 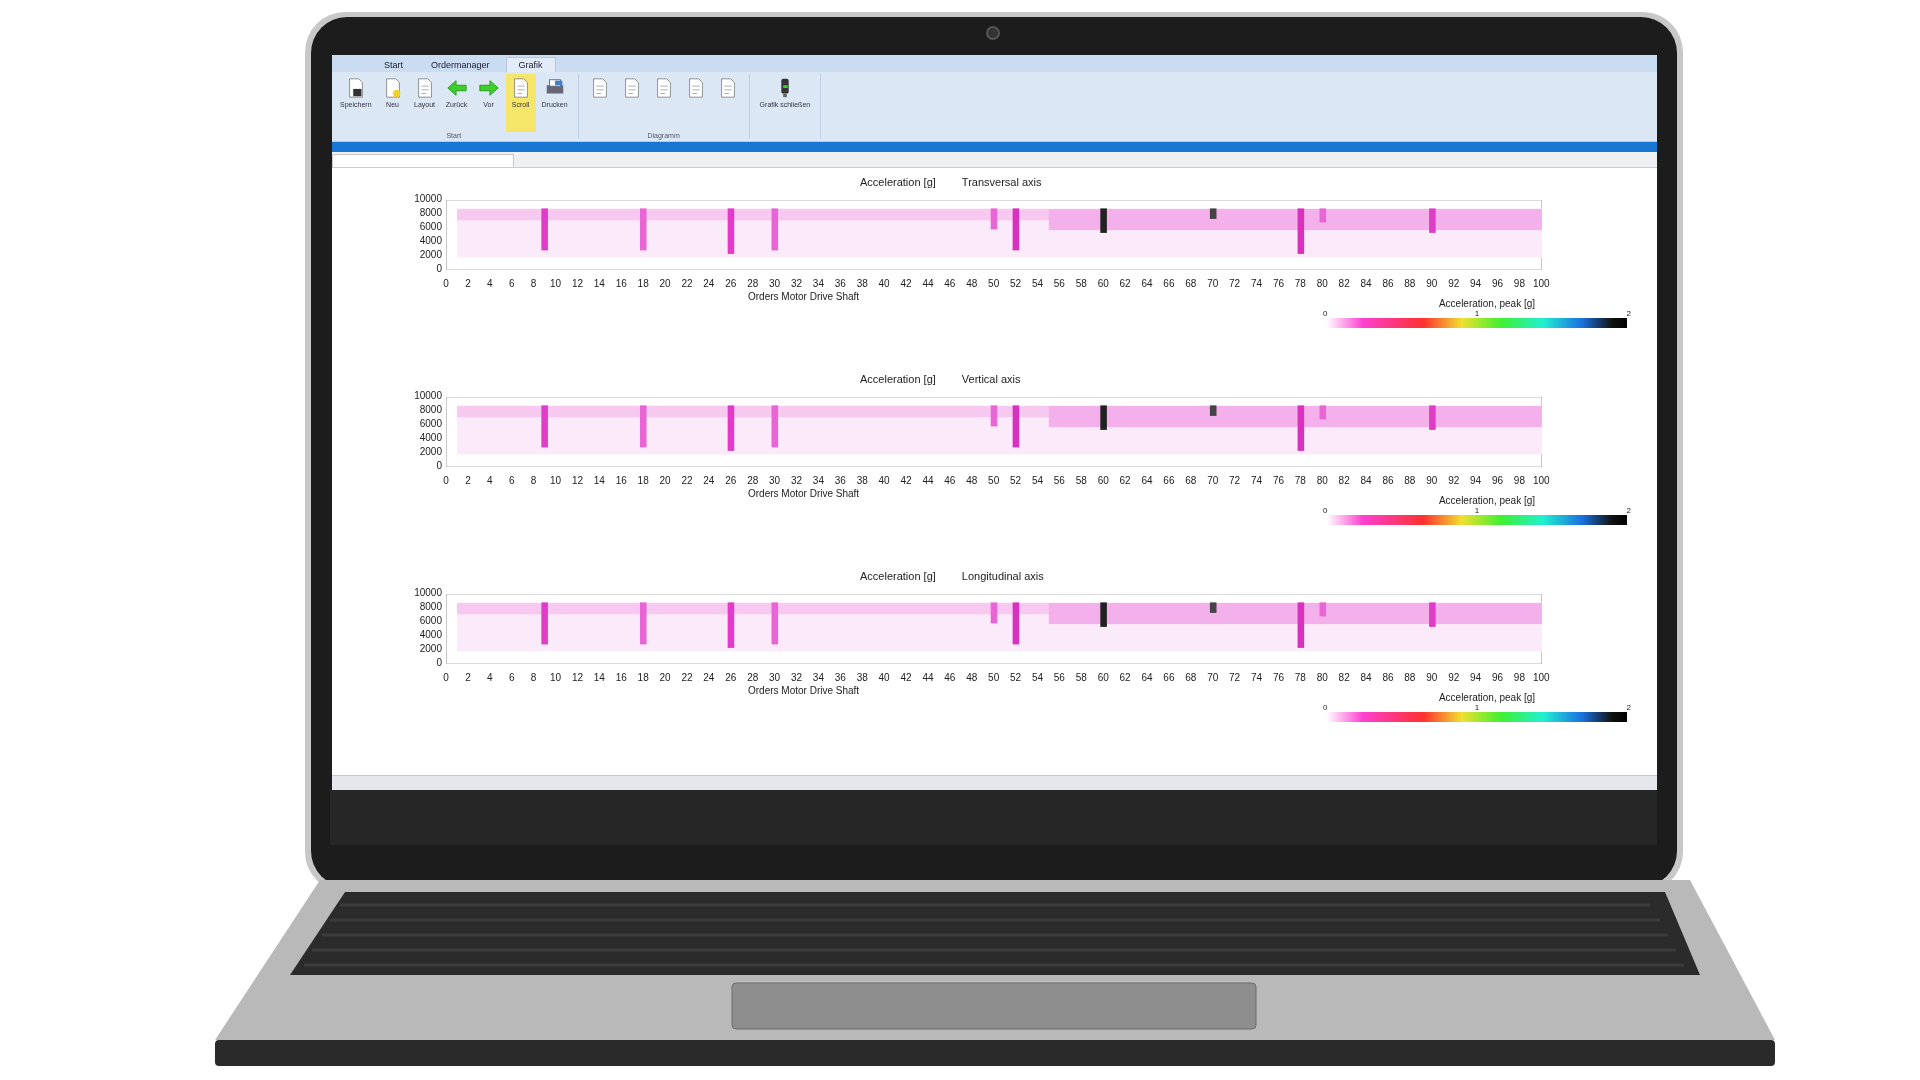 I want to click on ribbon-tab: Start, so click(x=393, y=65).